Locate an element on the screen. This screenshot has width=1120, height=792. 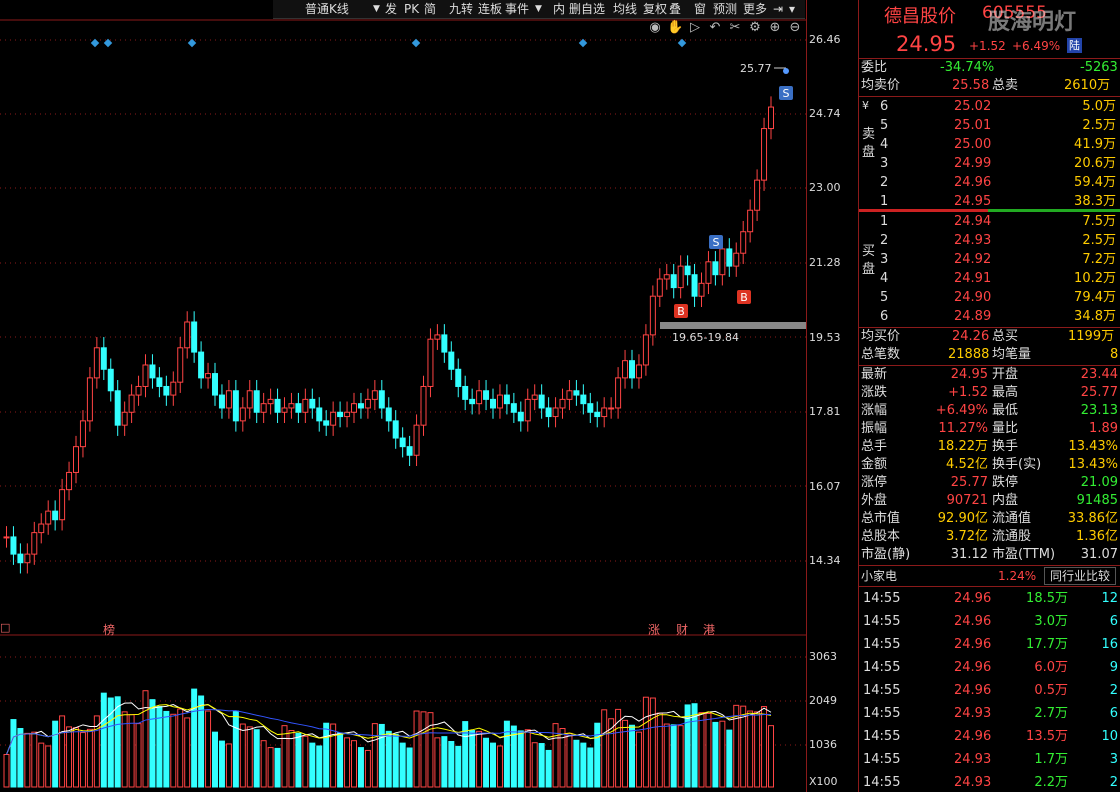
toolbar-item-11: 叠 is located at coordinates (675, 9).